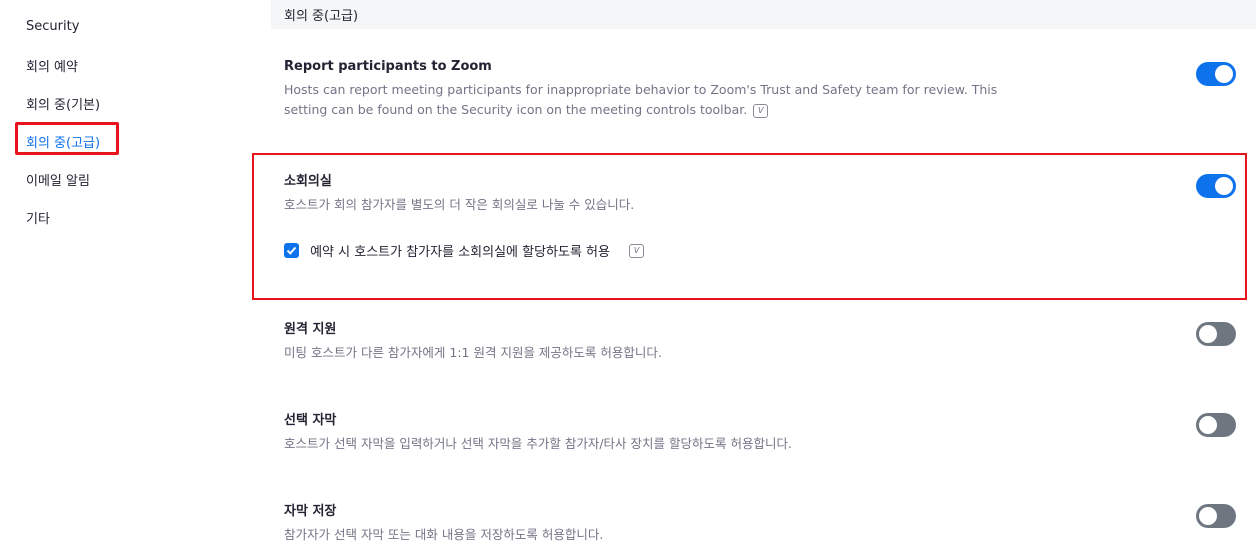 This screenshot has height=559, width=1256. What do you see at coordinates (310, 420) in the screenshot?
I see `setting-title: 선택 자막` at bounding box center [310, 420].